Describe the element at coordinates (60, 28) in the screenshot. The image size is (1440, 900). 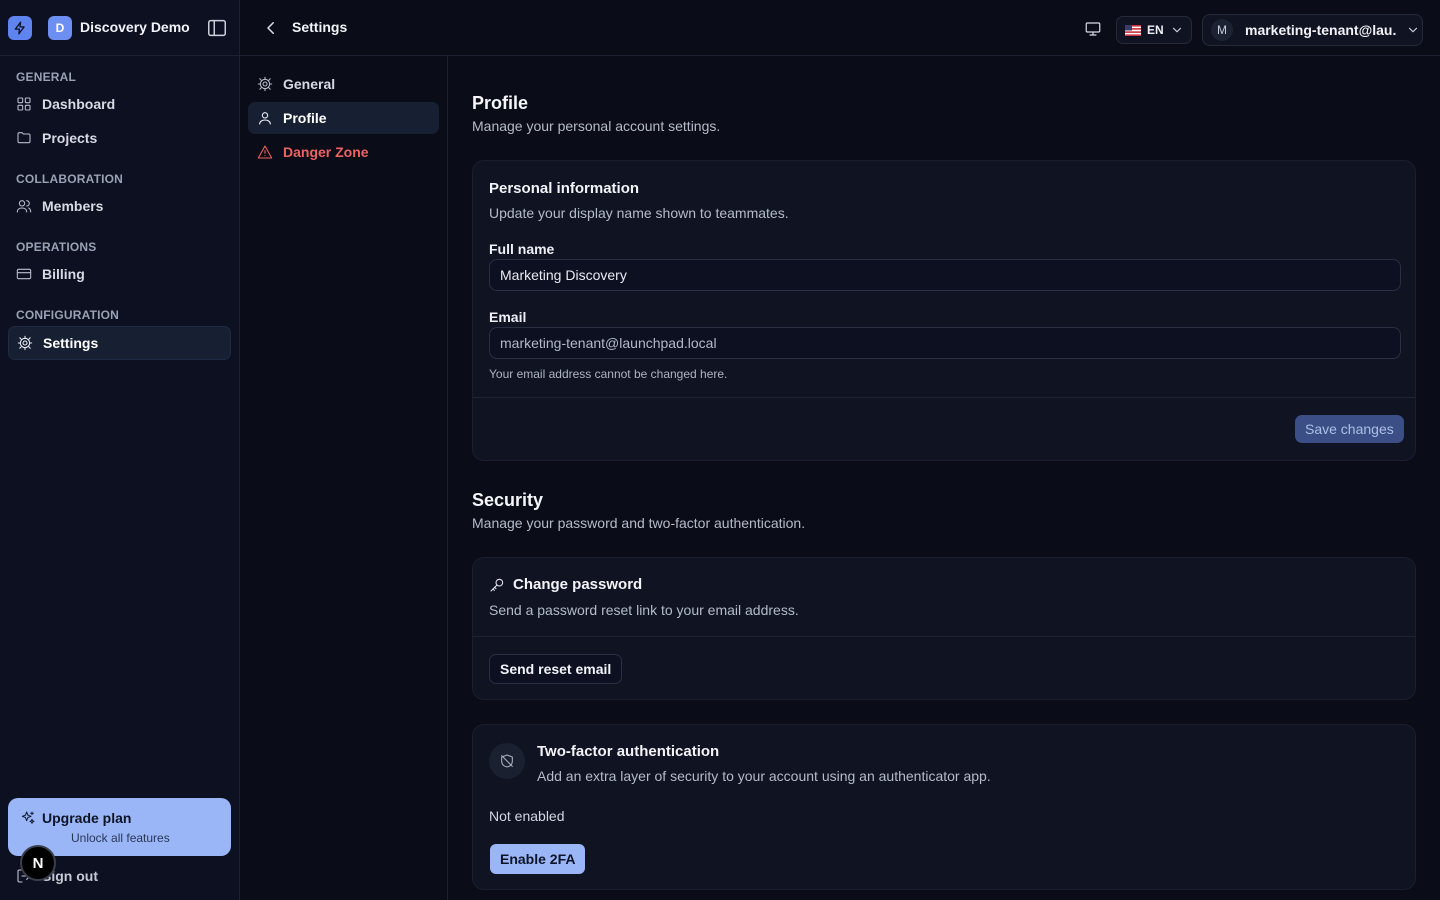
I see `workspace-avatar: D` at that location.